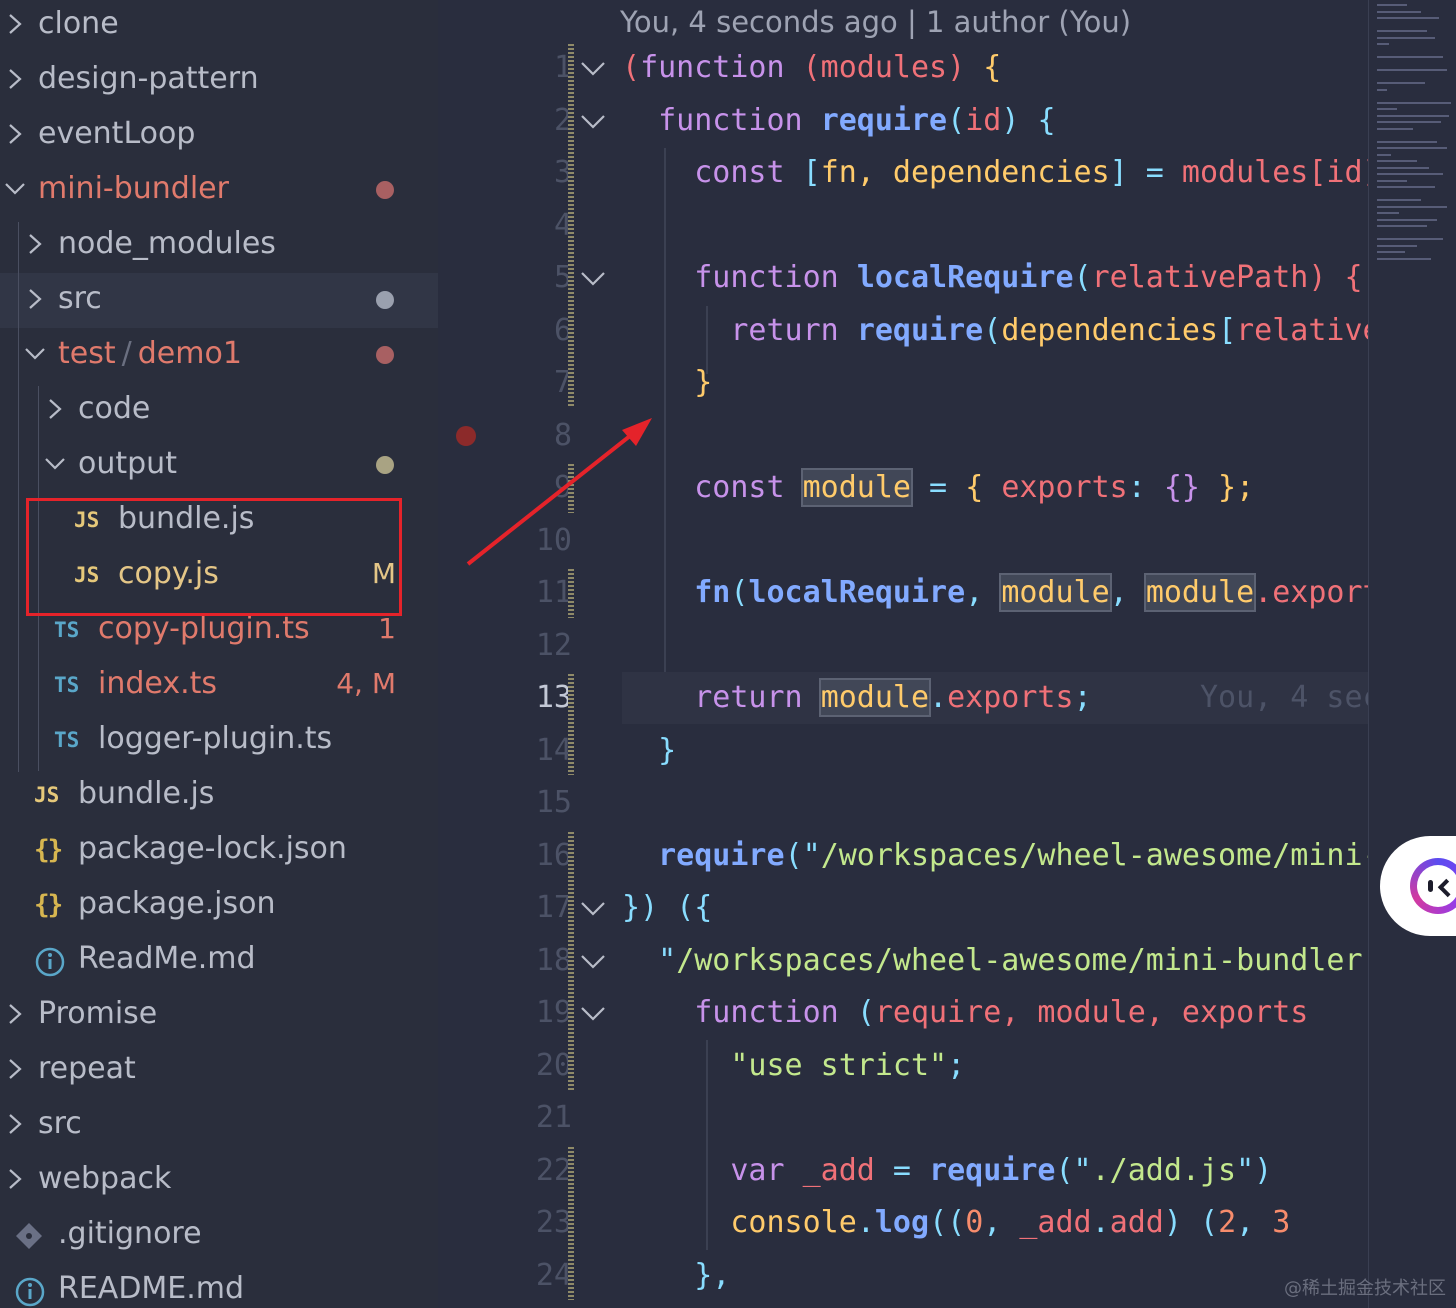 This screenshot has width=1456, height=1308. What do you see at coordinates (995, 331) in the screenshot?
I see `code-line: return require(dependencies[relativePath` at bounding box center [995, 331].